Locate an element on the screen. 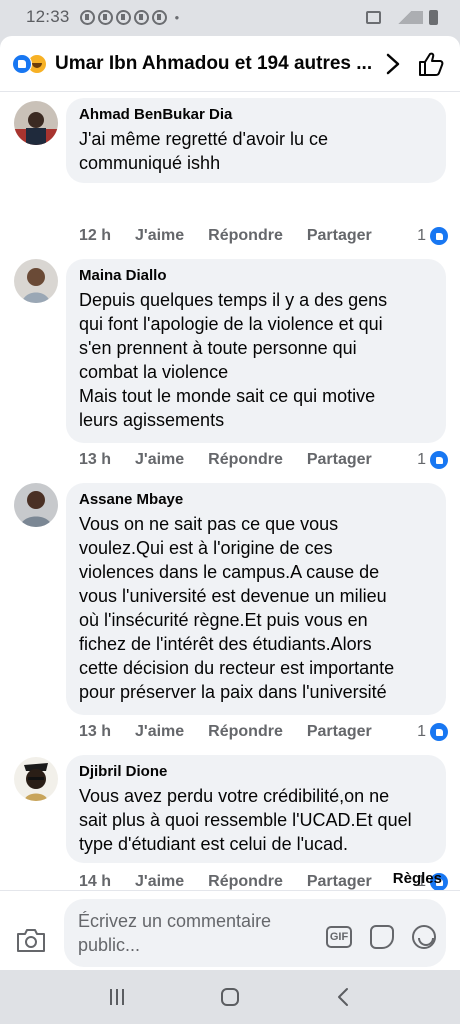 This screenshot has height=1024, width=460. like-post-button is located at coordinates (431, 64).